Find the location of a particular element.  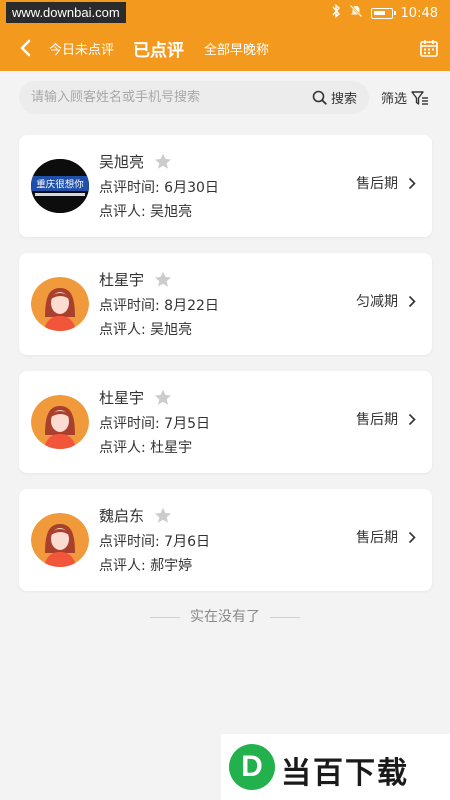

bluetooth-icon is located at coordinates (336, 13).